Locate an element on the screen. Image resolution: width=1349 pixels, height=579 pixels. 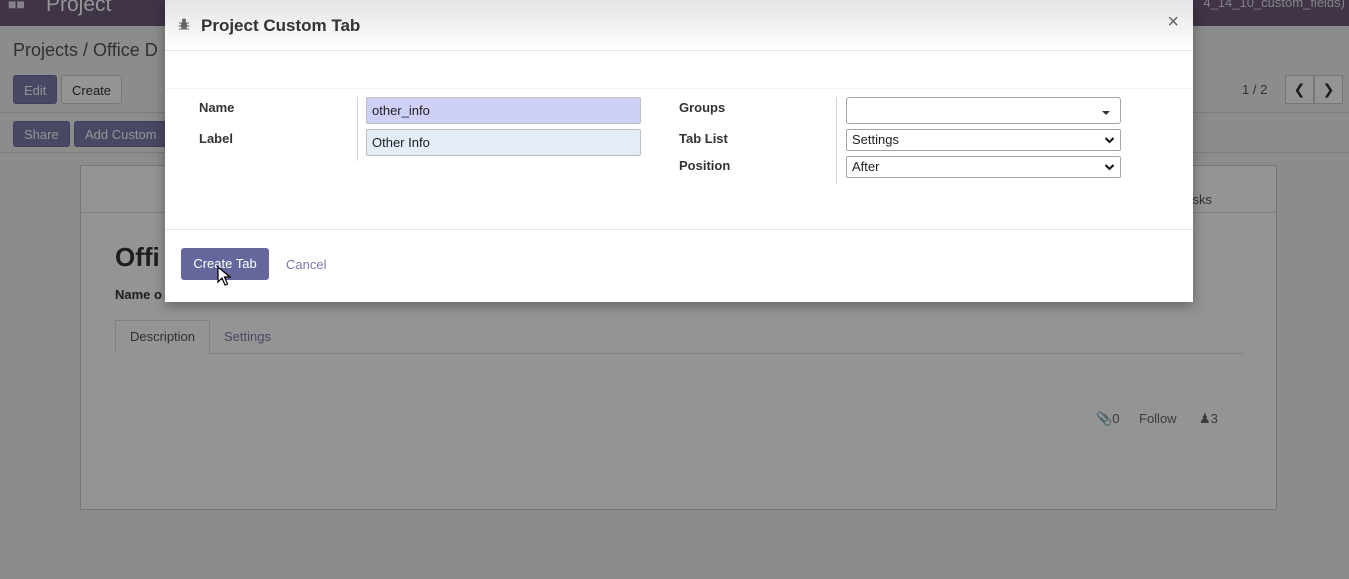
modal-subheader is located at coordinates (679, 70).